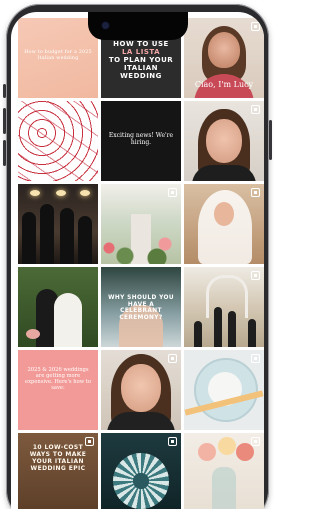 Image resolution: width=320 pixels, height=509 pixels. I want to click on post-tile-dessert-display, so click(141, 471).